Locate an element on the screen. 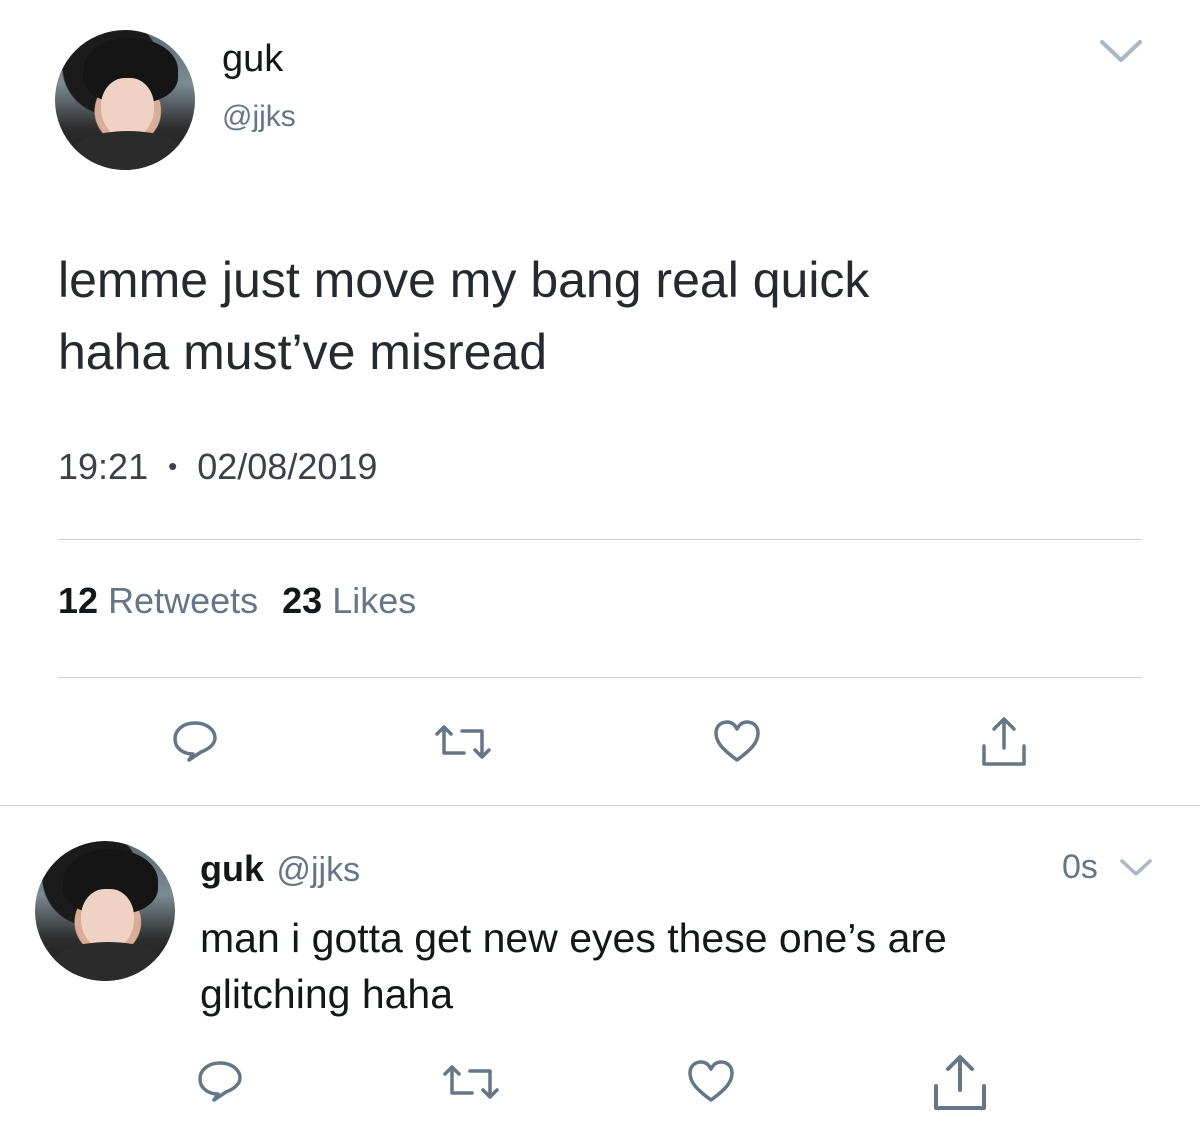  tweet-date: 02/08/2019 is located at coordinates (287, 466).